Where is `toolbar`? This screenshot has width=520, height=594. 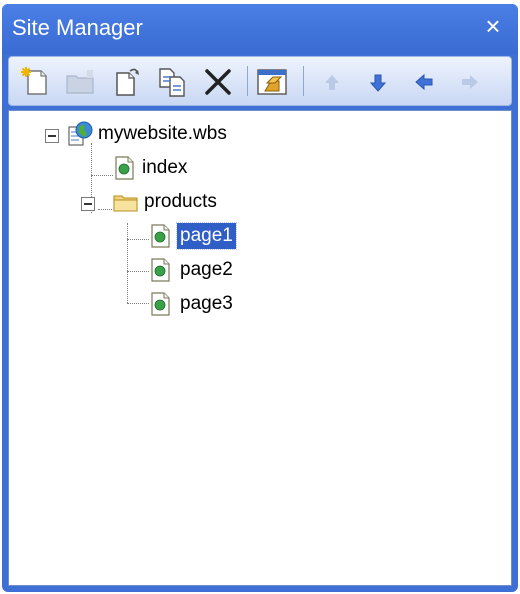 toolbar is located at coordinates (260, 81).